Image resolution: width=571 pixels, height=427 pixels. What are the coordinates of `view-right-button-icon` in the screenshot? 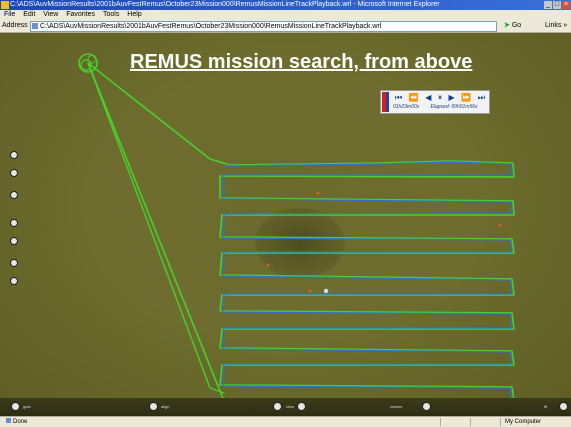 It's located at (301, 406).